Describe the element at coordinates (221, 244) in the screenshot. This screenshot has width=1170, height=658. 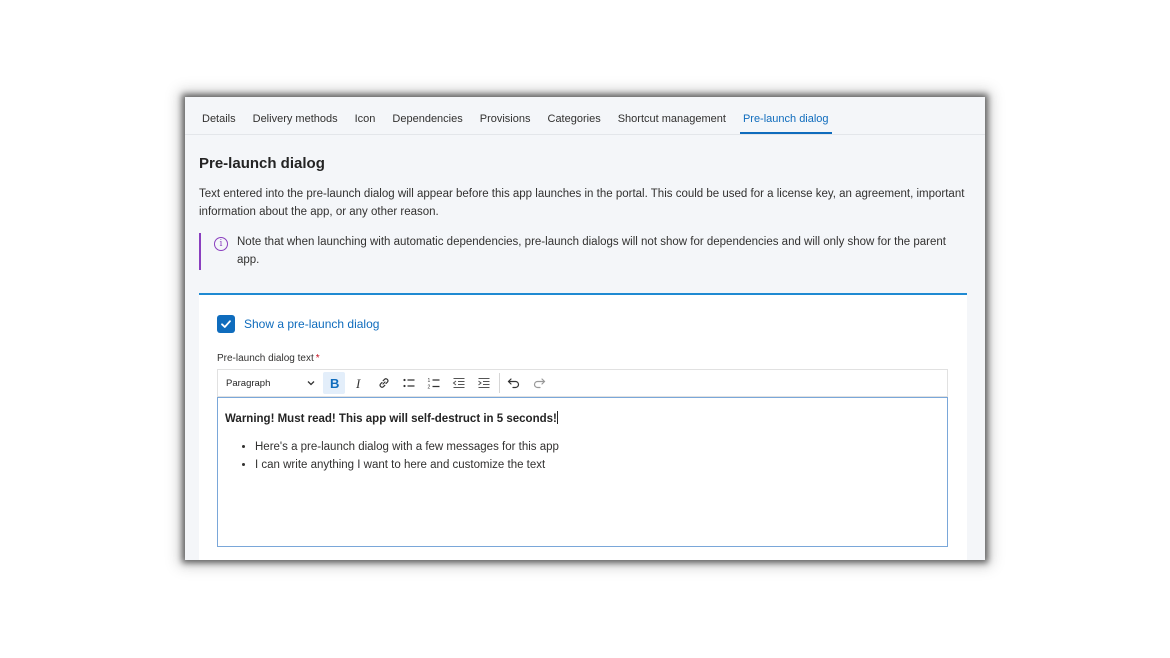
I see `info-icon: i` at that location.